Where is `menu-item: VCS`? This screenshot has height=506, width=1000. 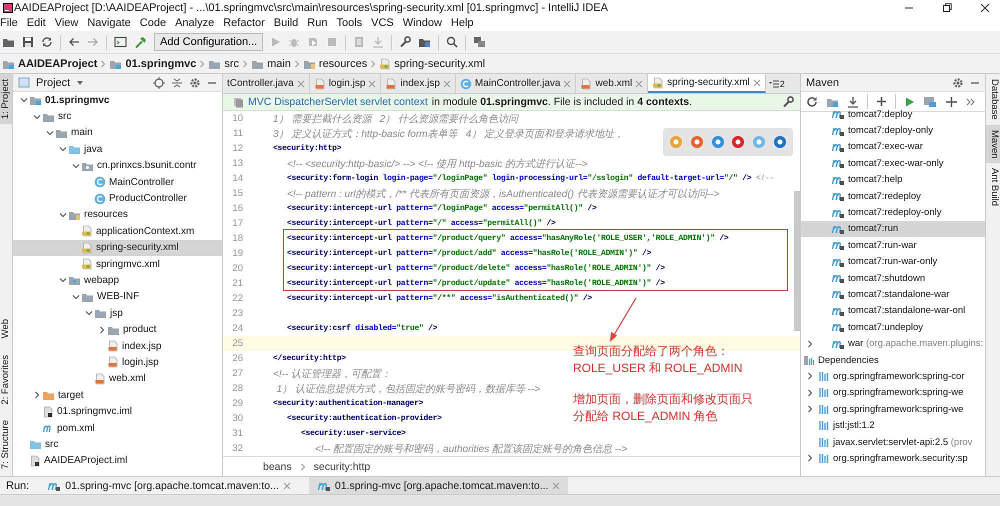 menu-item: VCS is located at coordinates (382, 23).